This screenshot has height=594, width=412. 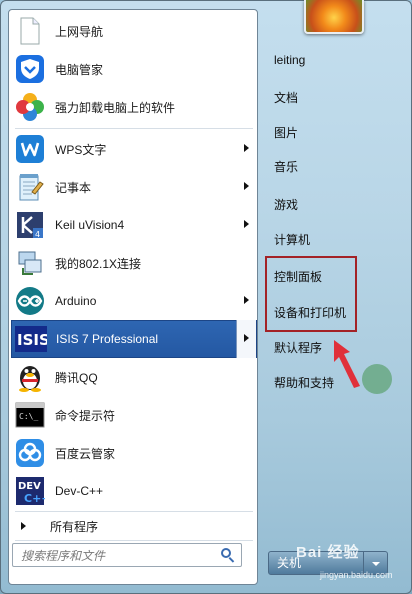 I want to click on menu-item-web-nav: 上网导航, so click(x=134, y=31).